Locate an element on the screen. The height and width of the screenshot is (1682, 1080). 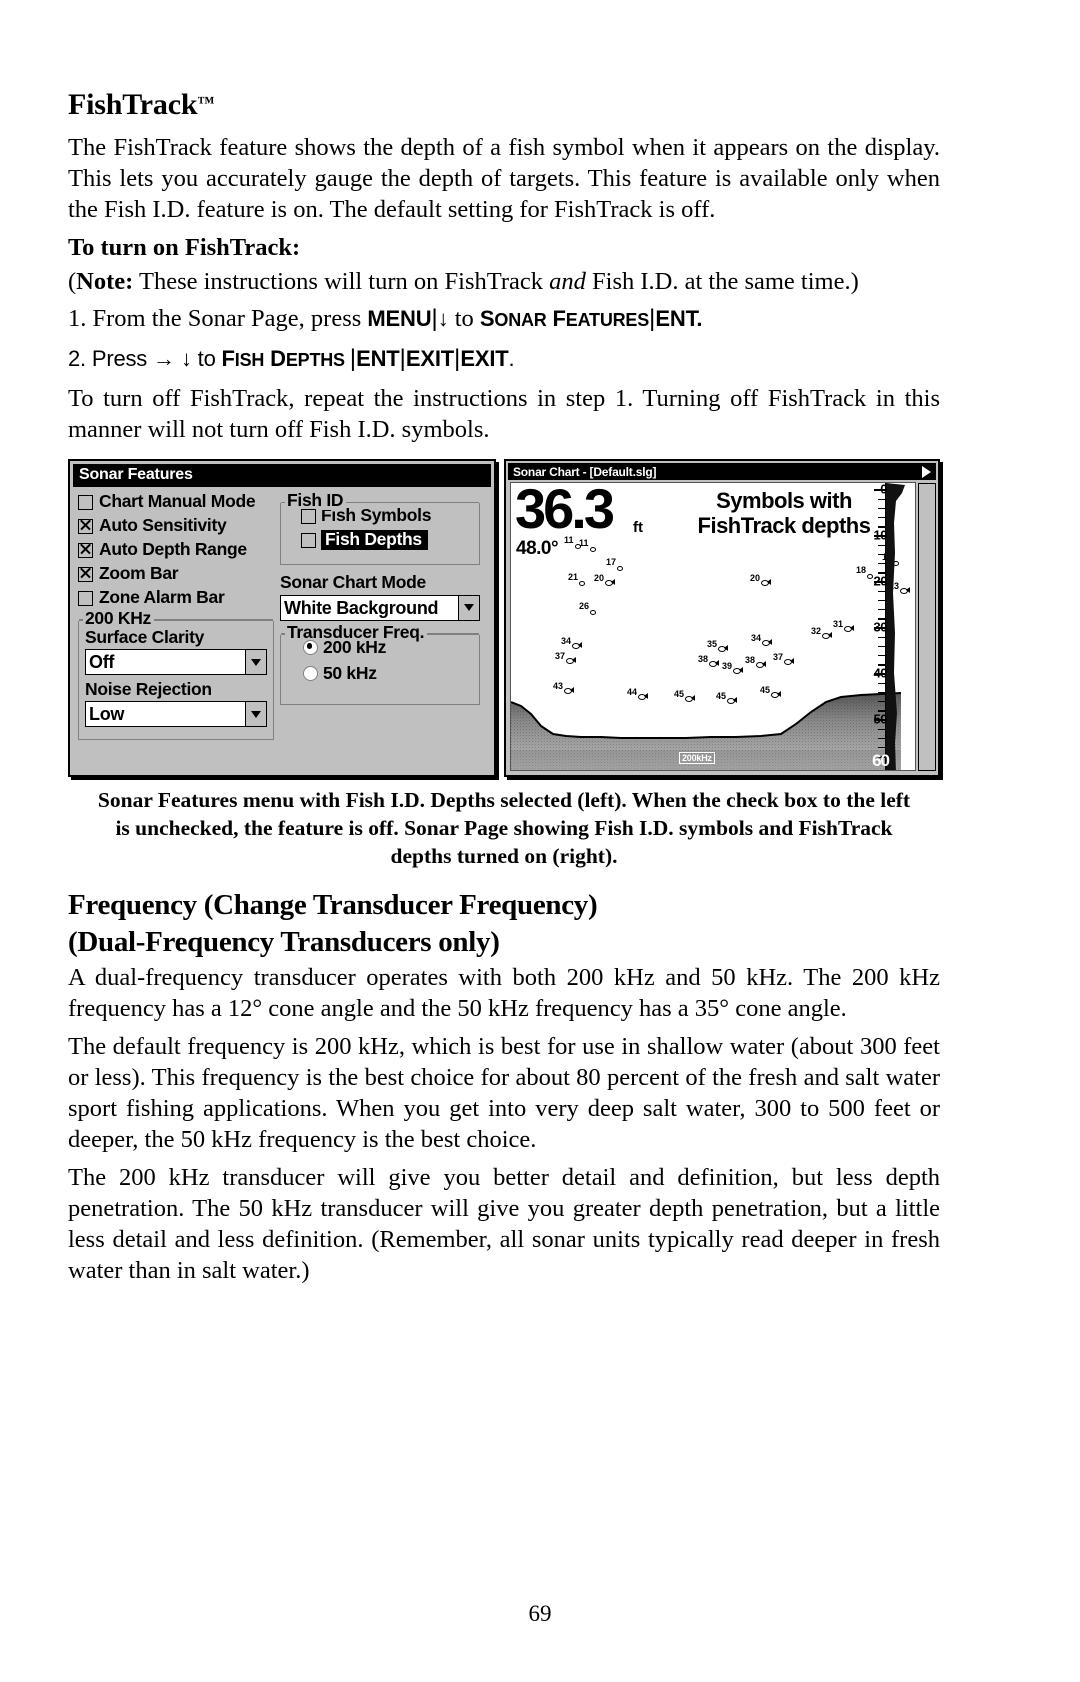
checkbox-label: Chart Manual Mode is located at coordinates (177, 501).